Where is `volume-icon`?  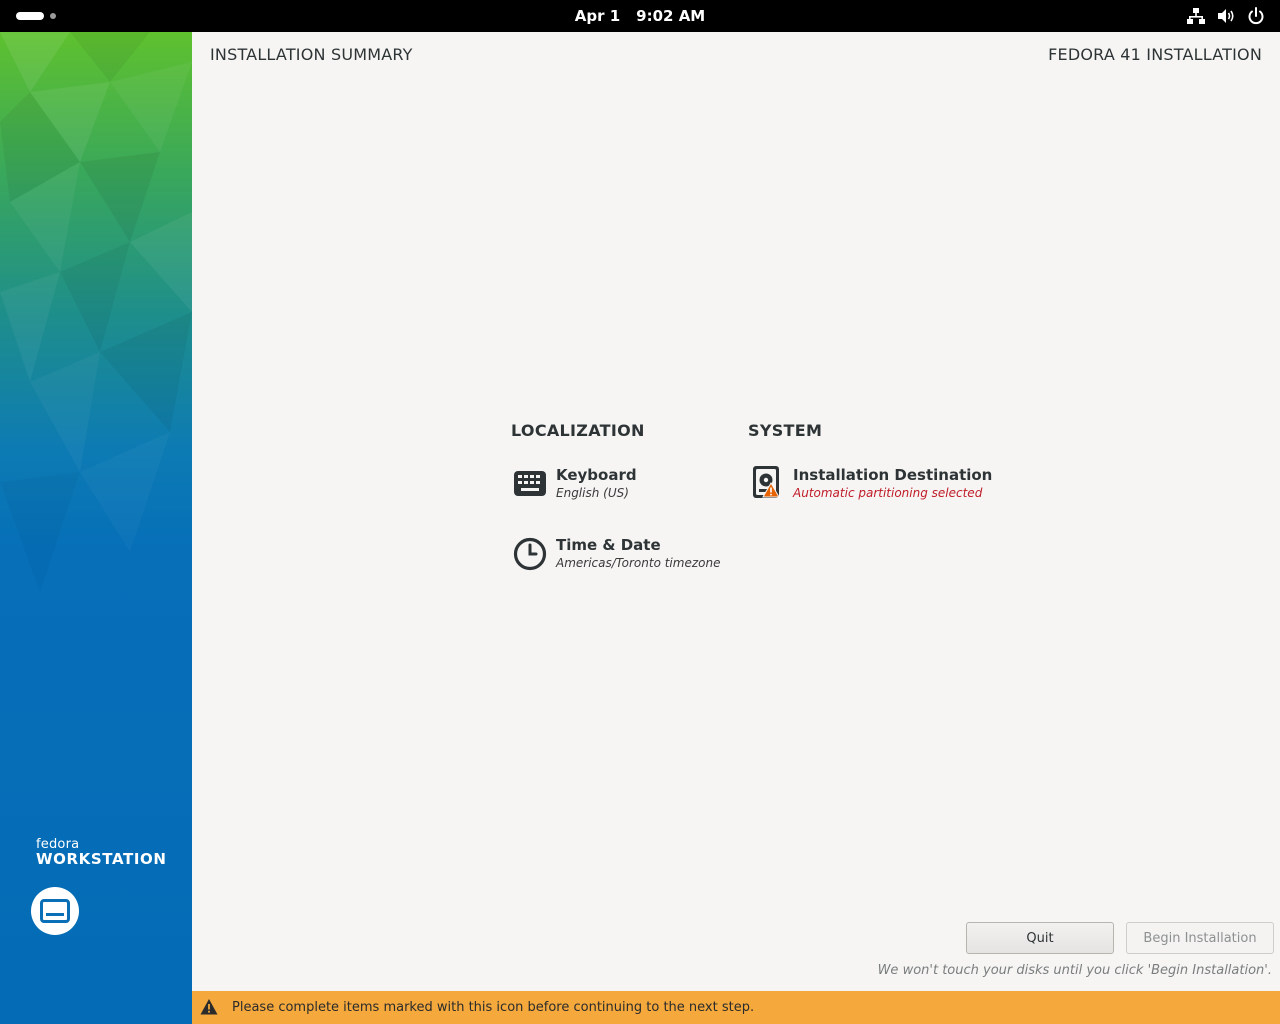
volume-icon is located at coordinates (1226, 16).